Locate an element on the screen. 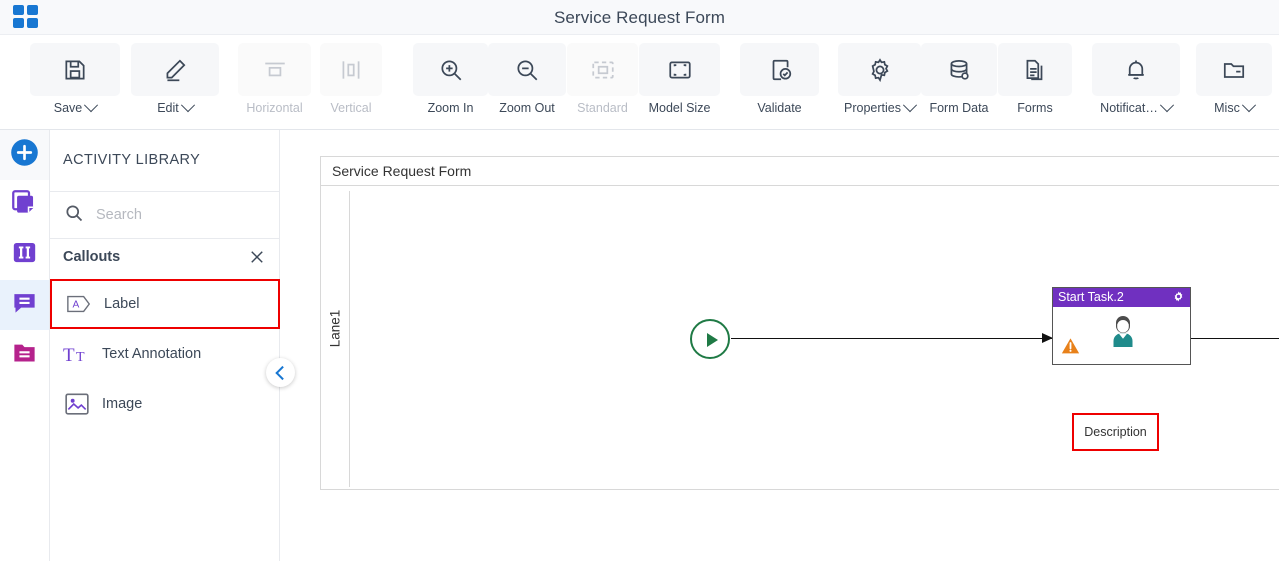  task-header: Start Task.2 is located at coordinates (1121, 297).